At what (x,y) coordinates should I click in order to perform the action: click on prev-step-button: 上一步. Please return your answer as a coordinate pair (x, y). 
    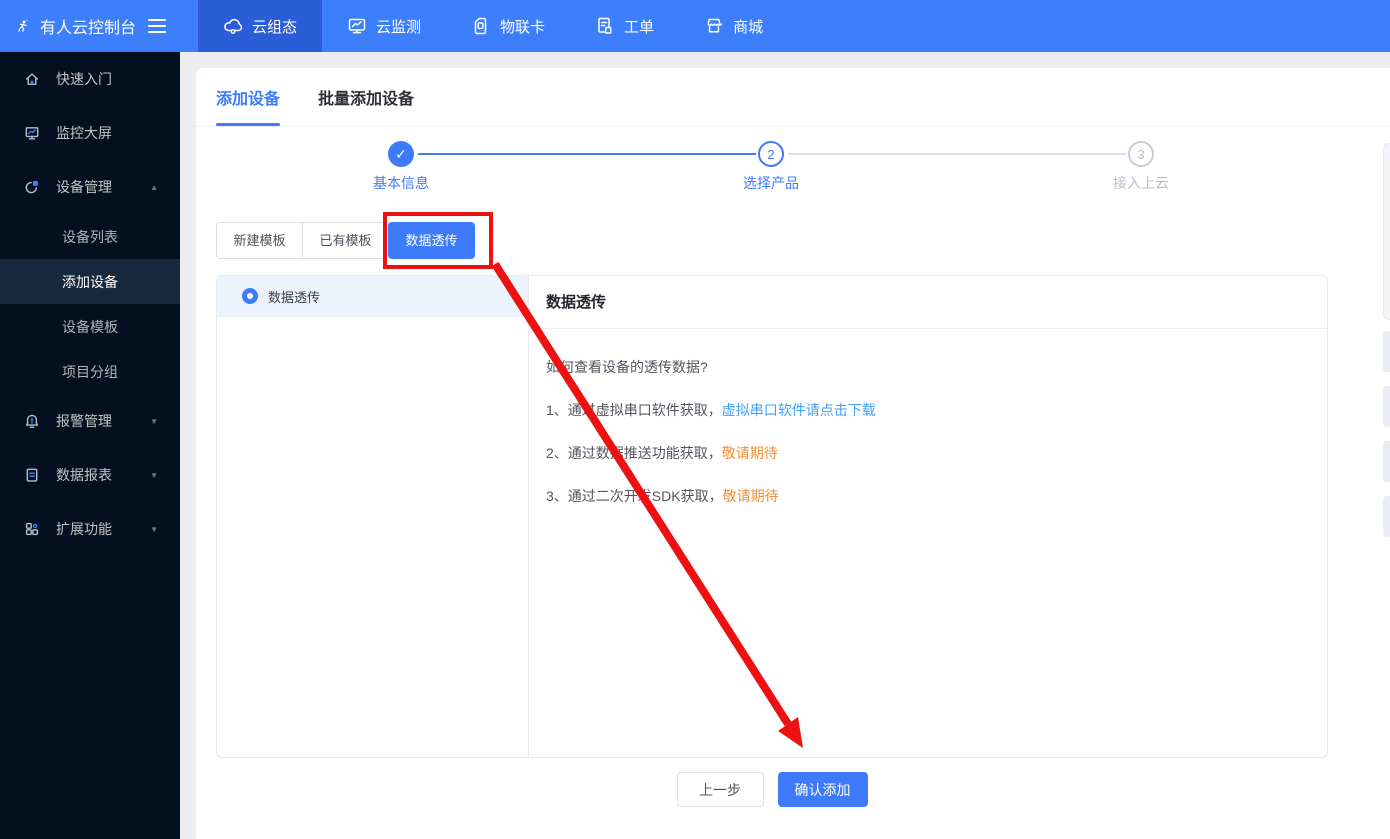
    Looking at the image, I should click on (720, 789).